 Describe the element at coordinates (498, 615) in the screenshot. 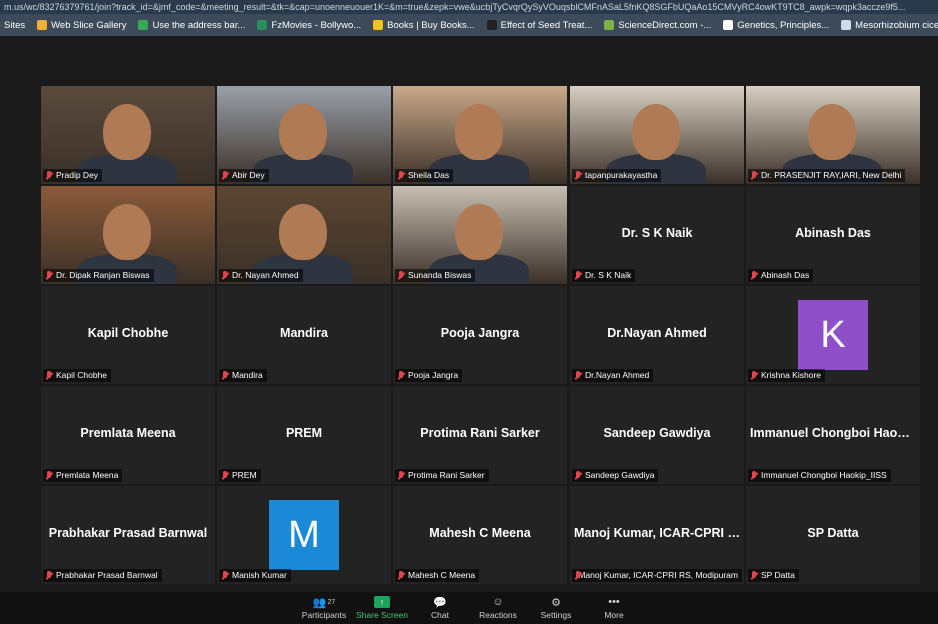

I see `toolbar-label: Reactions` at that location.